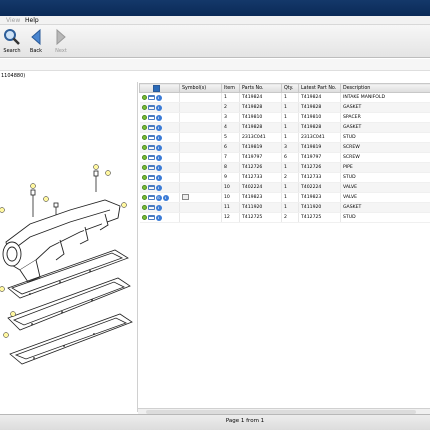  What do you see at coordinates (215, 8) in the screenshot?
I see `title-bar` at bounding box center [215, 8].